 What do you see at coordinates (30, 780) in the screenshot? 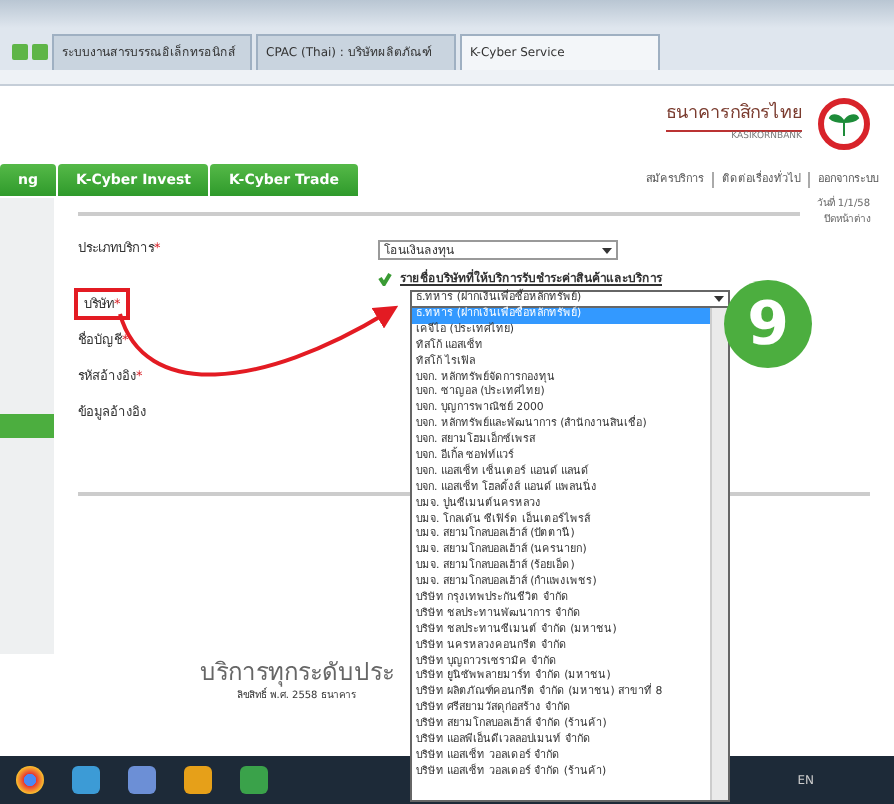
I see `browser-icon` at bounding box center [30, 780].